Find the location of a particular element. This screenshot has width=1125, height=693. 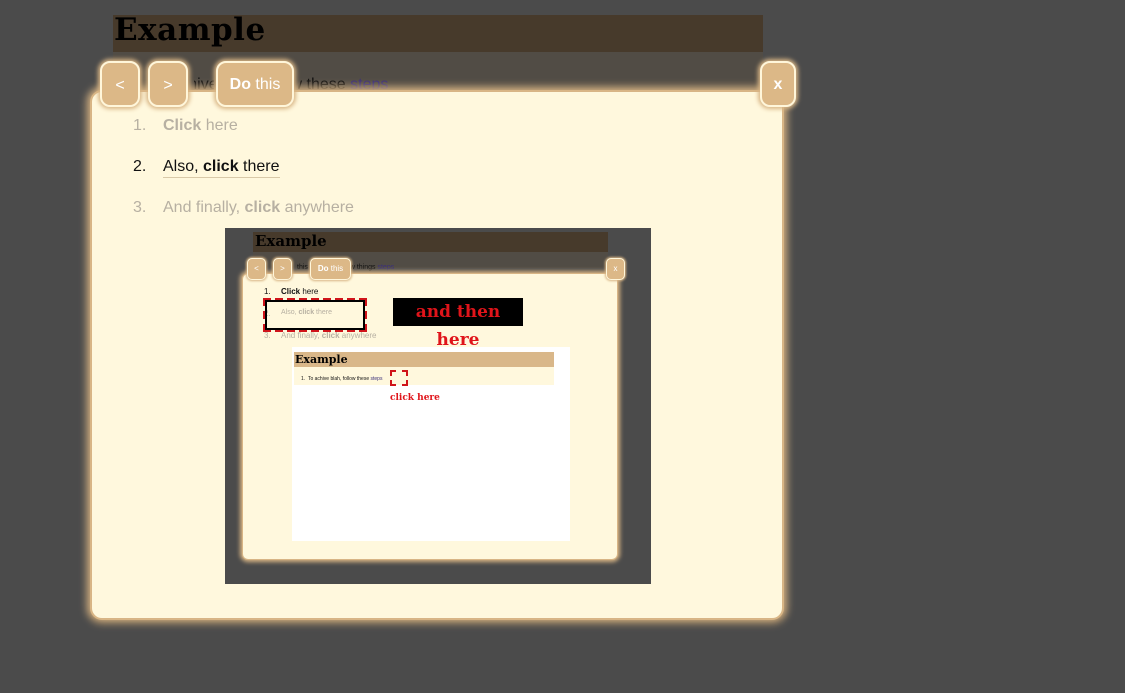

do-this-button: Do this is located at coordinates (255, 84).